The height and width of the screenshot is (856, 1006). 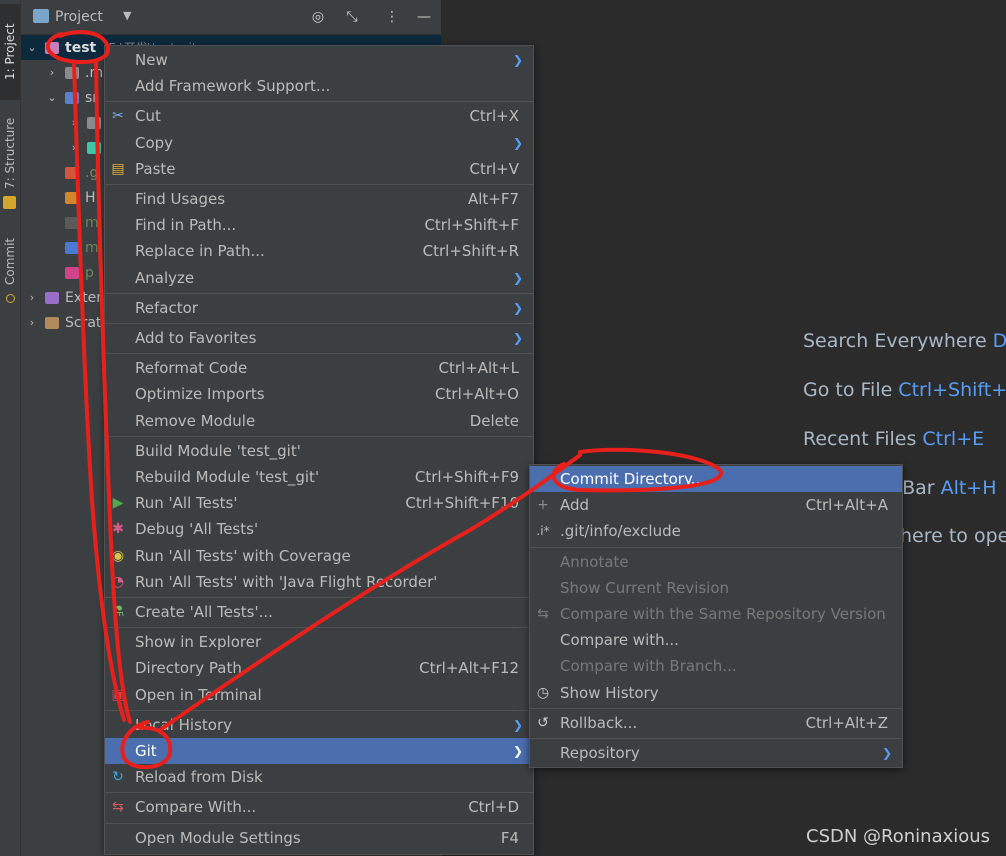 I want to click on more-icon: ⋮, so click(x=392, y=17).